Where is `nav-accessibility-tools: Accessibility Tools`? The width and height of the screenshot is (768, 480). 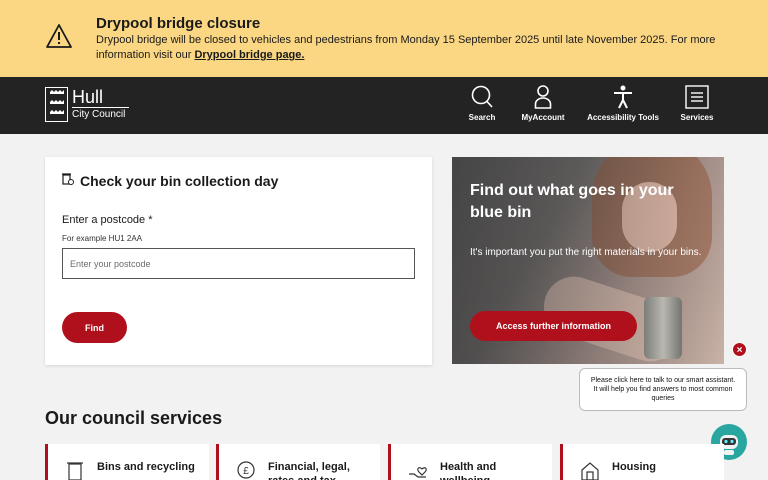 nav-accessibility-tools: Accessibility Tools is located at coordinates (623, 103).